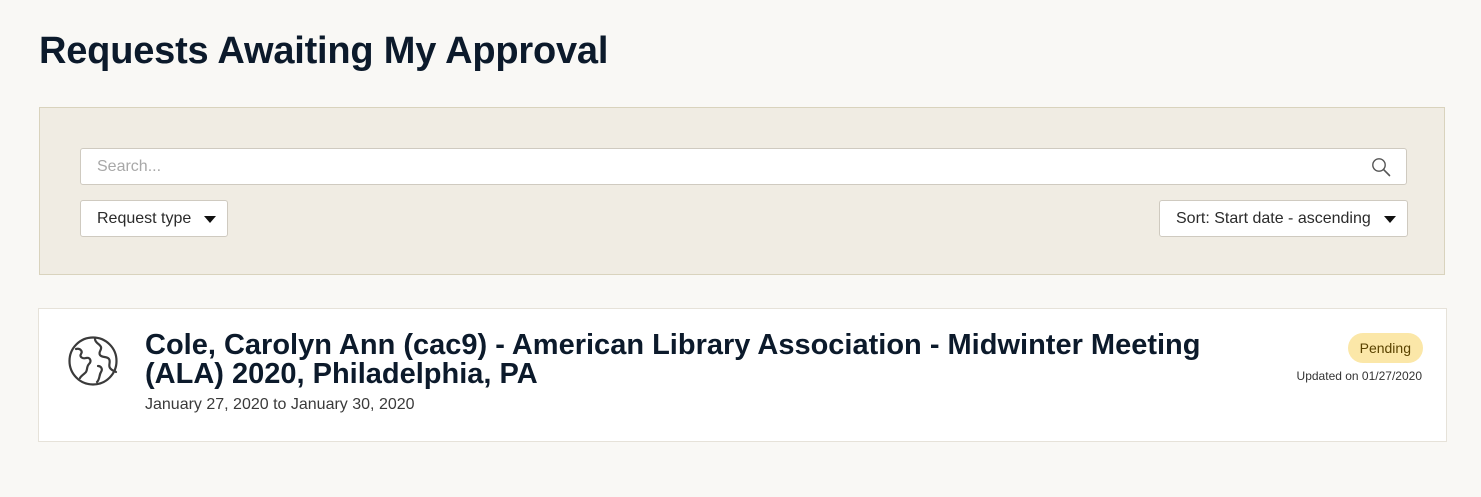  I want to click on updated-date: Updated on 01/27/2020, so click(1359, 376).